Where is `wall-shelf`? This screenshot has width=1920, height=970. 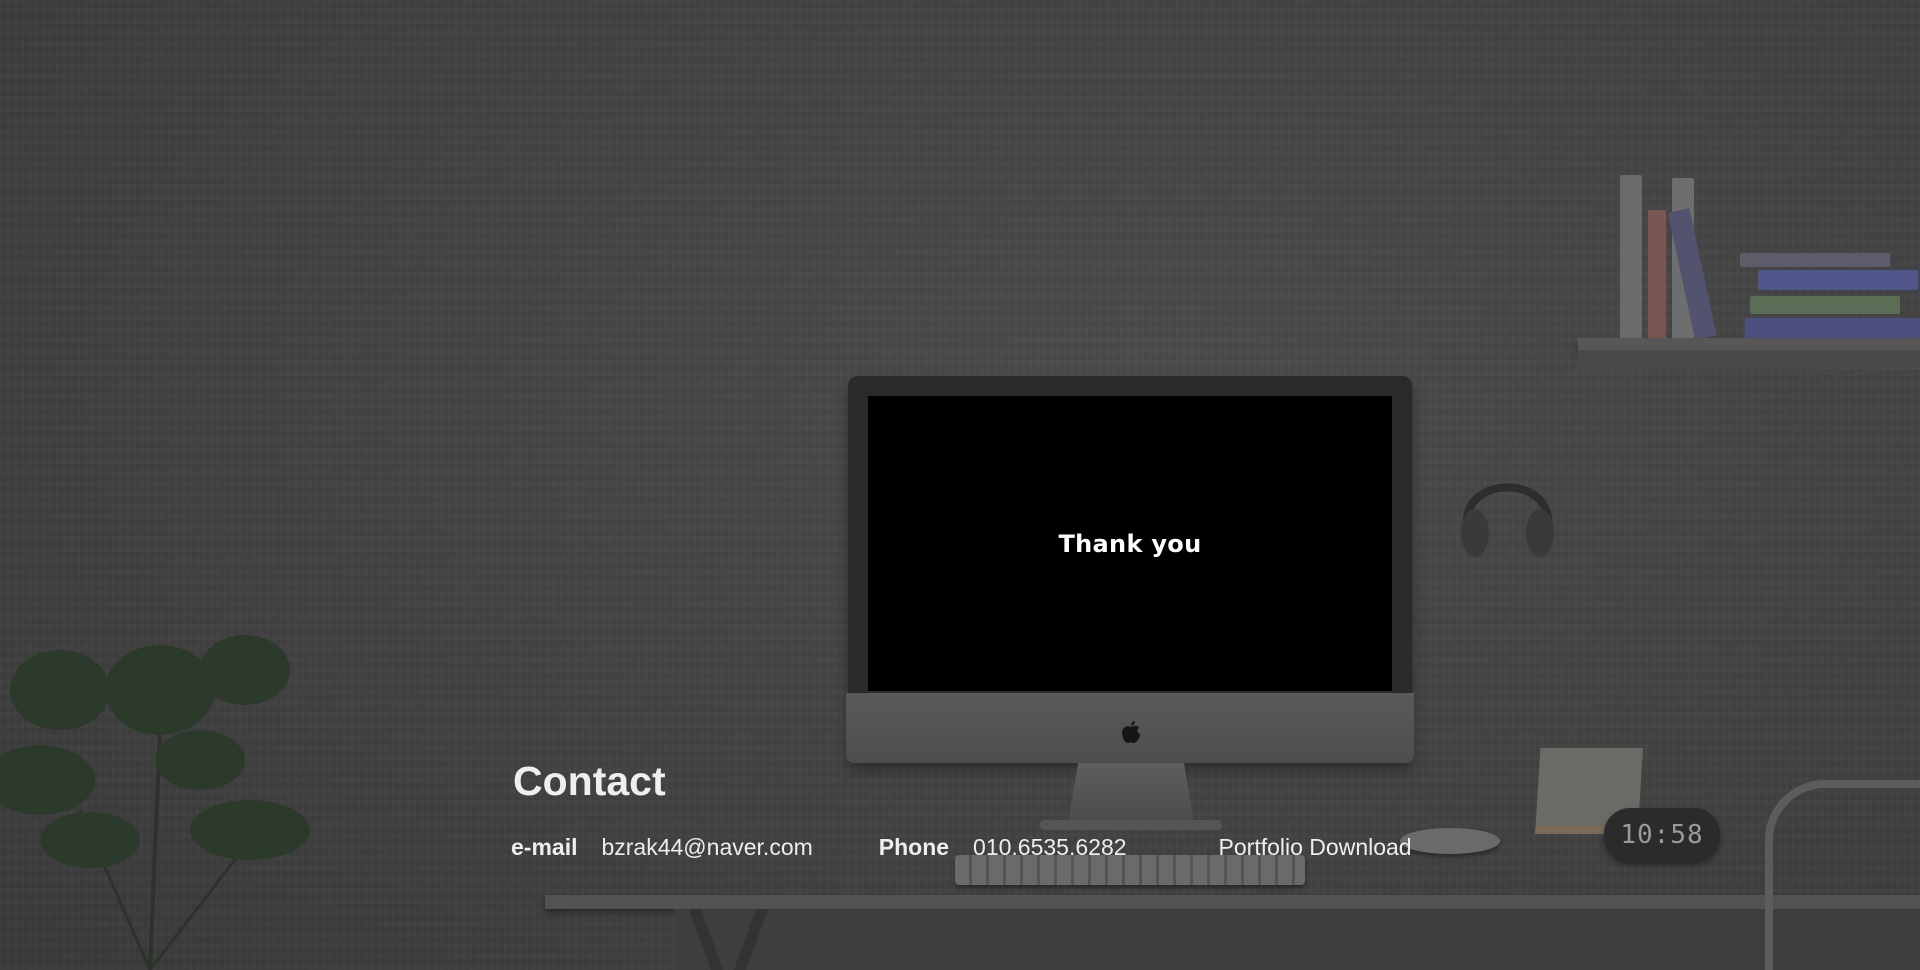 wall-shelf is located at coordinates (1749, 344).